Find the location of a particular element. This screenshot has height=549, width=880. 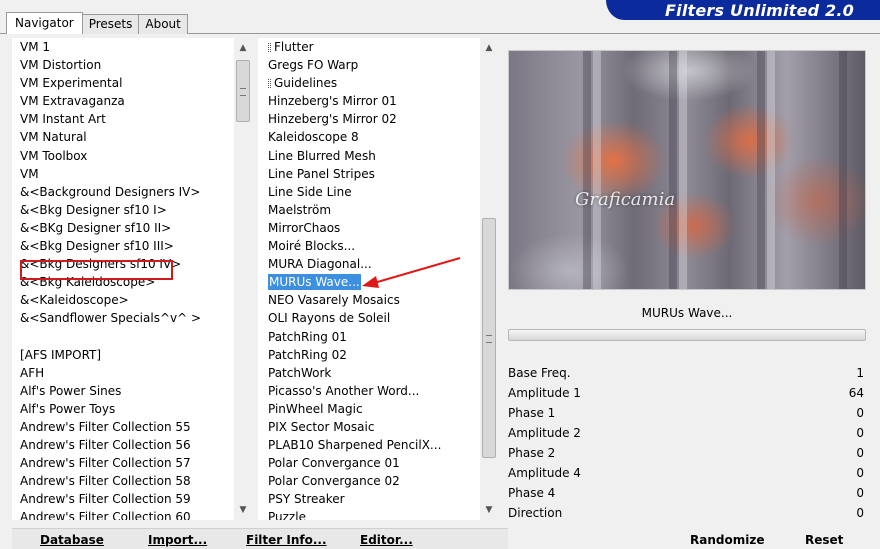

filter-item-label: Hinzeberg's Mirror 02 is located at coordinates (332, 119).